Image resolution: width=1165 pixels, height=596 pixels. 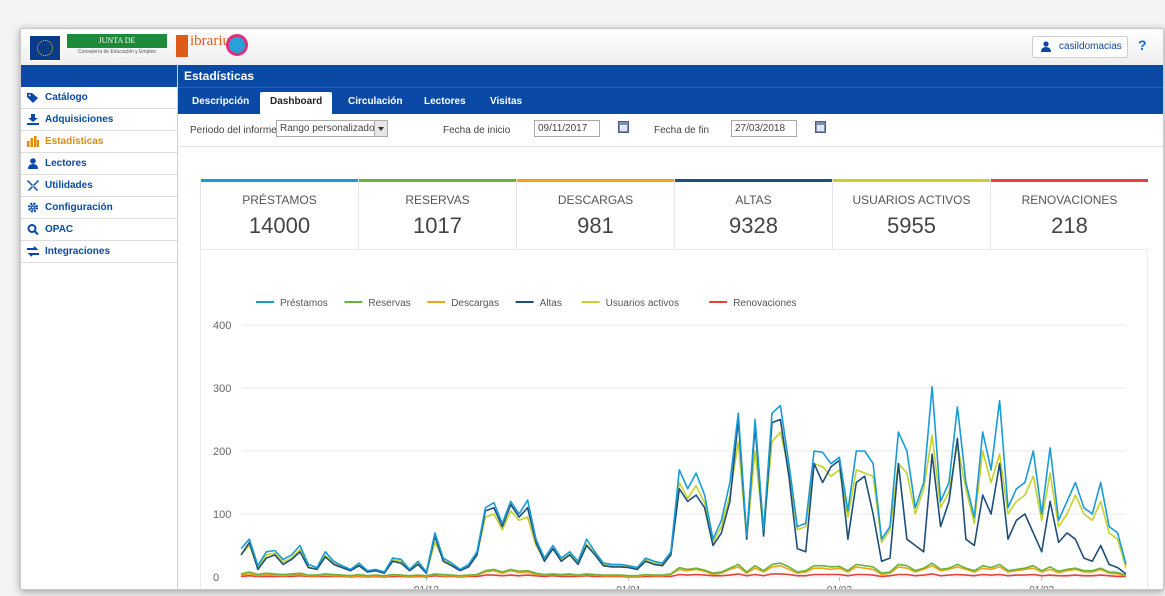 What do you see at coordinates (66, 163) in the screenshot?
I see `sidebar-item-label: Lectores` at bounding box center [66, 163].